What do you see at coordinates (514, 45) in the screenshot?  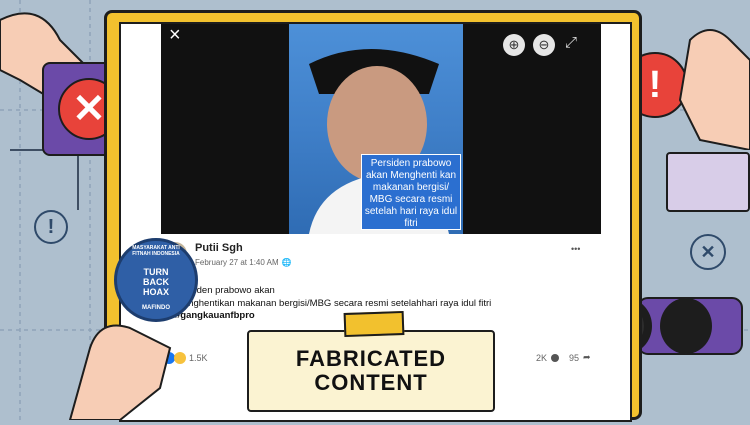 I see `zoom-in-icon: ⊕` at bounding box center [514, 45].